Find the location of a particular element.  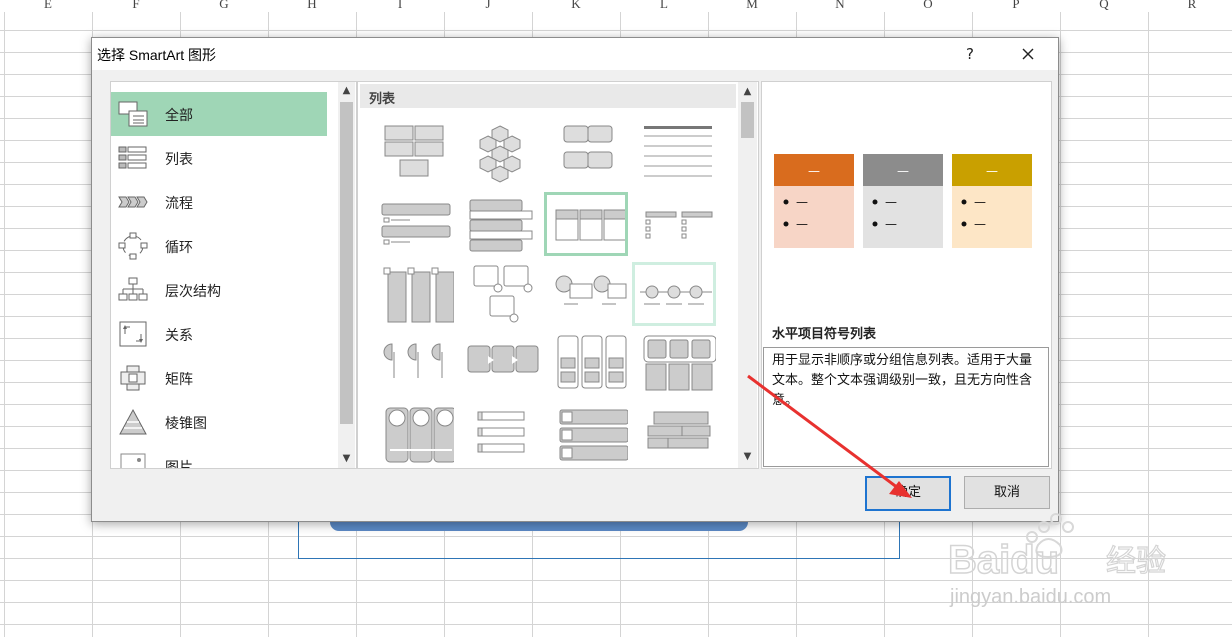

watermark-brand: Baidu is located at coordinates (1003, 560).